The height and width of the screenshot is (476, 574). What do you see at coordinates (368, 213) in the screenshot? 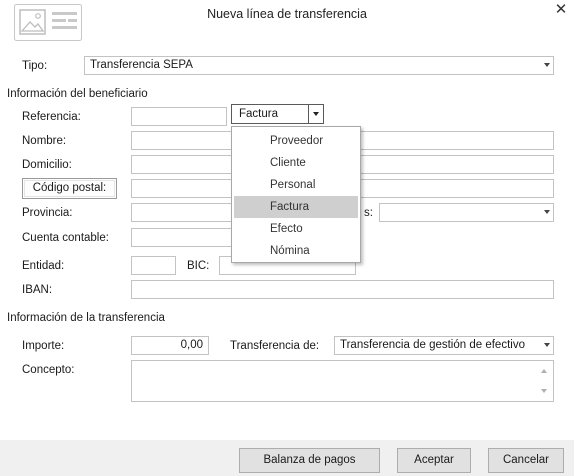
I see `pais-label: s:` at bounding box center [368, 213].